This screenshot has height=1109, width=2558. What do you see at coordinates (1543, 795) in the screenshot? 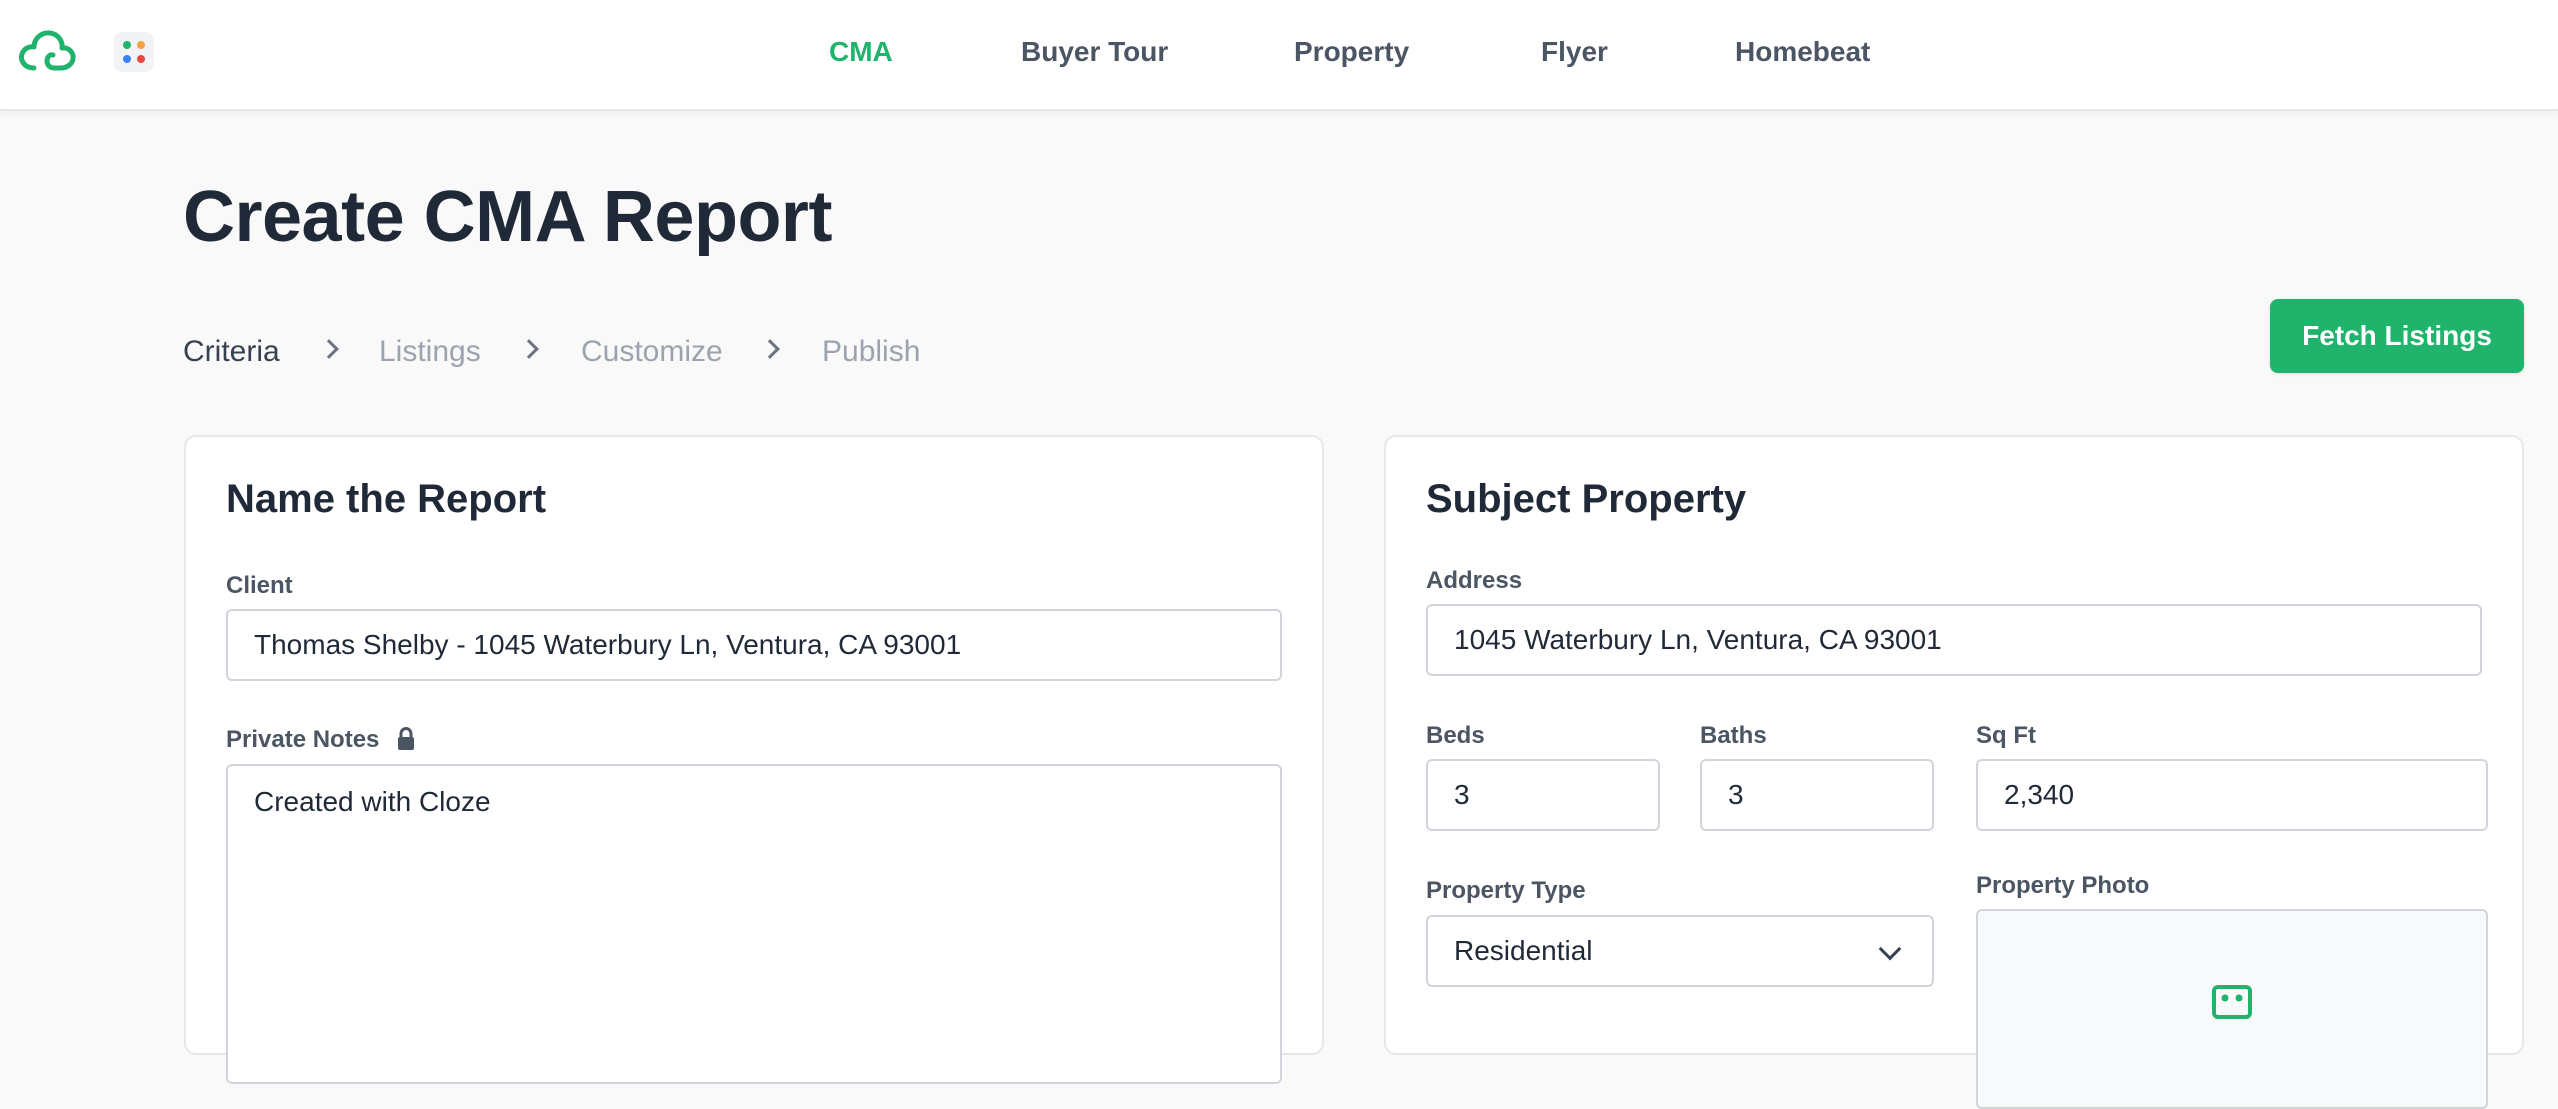
I see `beds-input: 3` at bounding box center [1543, 795].